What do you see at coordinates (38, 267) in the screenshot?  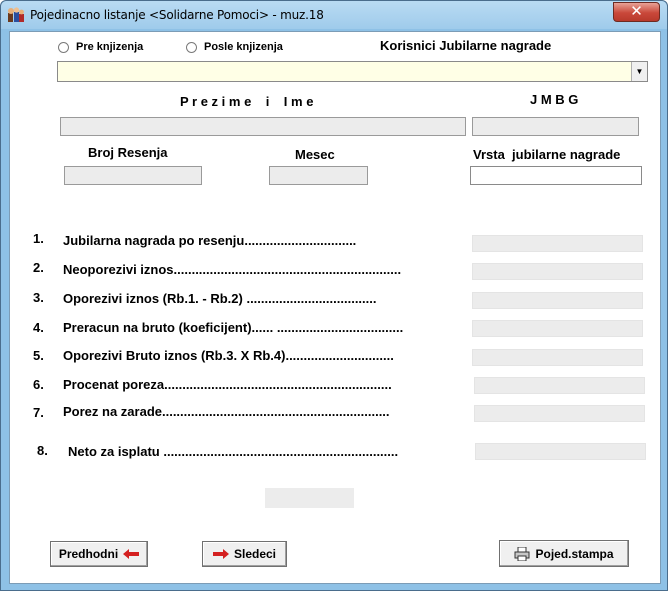 I see `row-2-number: 2.` at bounding box center [38, 267].